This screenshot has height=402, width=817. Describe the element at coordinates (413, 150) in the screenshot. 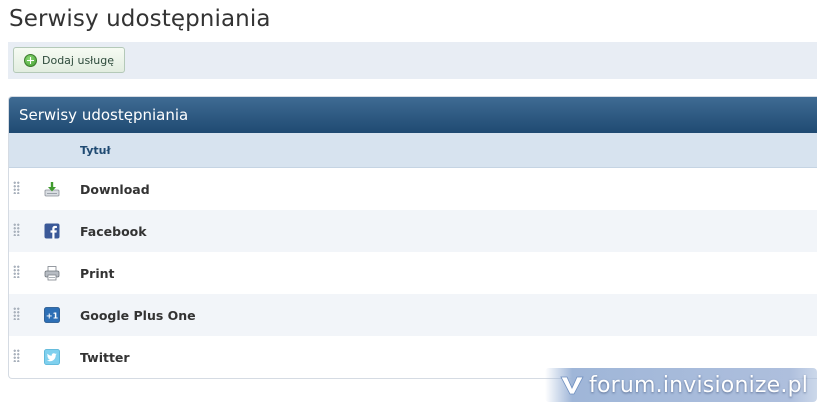

I see `column-header-row: Tytuł` at that location.